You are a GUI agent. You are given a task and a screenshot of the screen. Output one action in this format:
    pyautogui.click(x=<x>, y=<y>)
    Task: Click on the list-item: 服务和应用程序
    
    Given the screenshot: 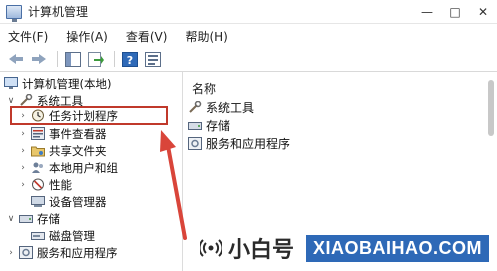 What is the action you would take?
    pyautogui.click(x=239, y=143)
    